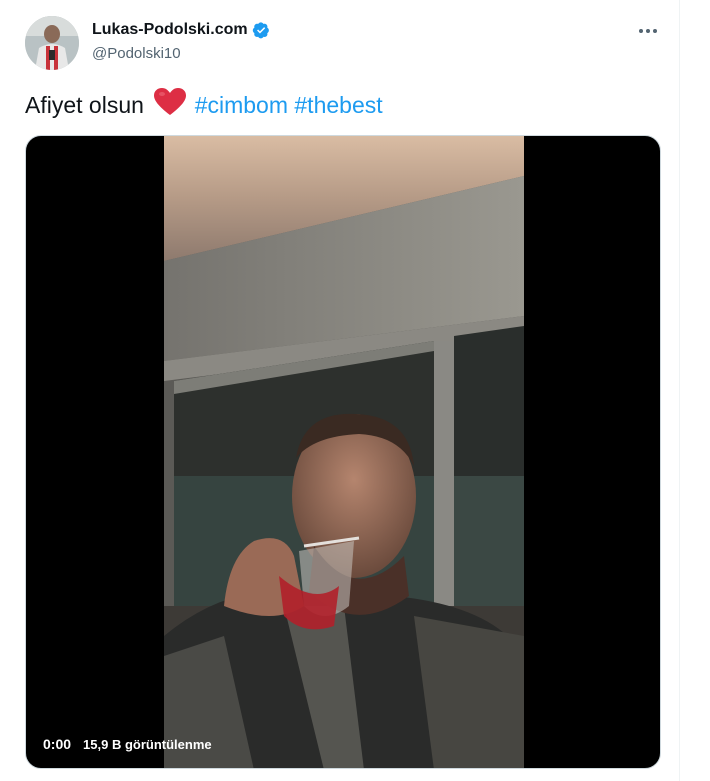 Image resolution: width=710 pixels, height=781 pixels. I want to click on avatar-photo-icon, so click(52, 43).